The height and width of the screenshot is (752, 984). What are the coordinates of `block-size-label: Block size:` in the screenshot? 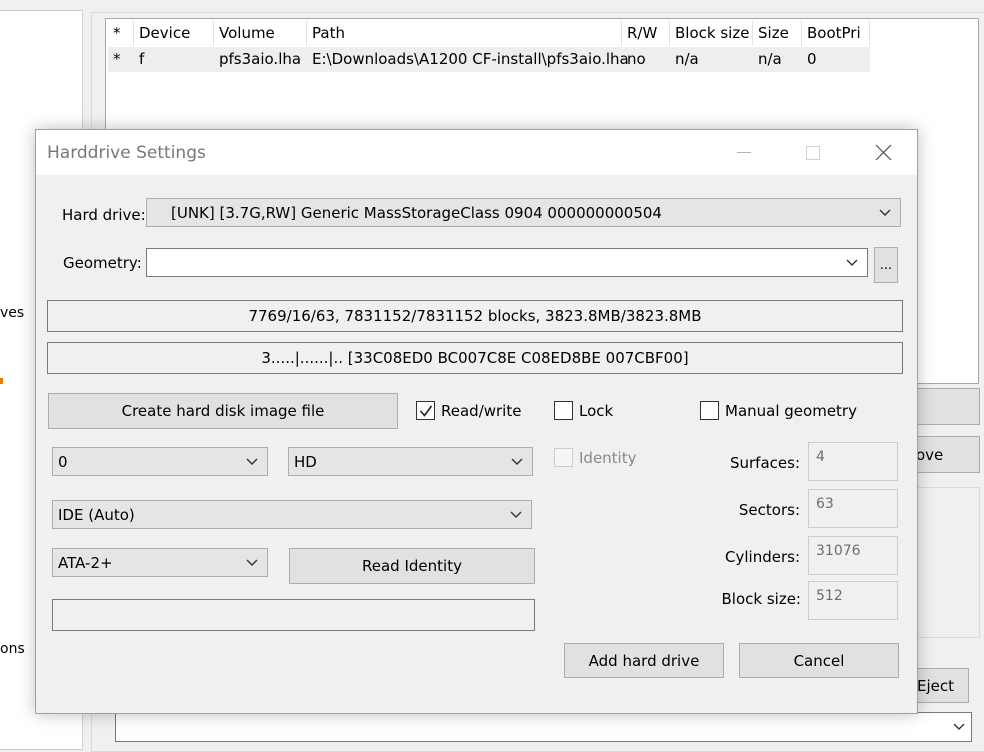 It's located at (761, 599).